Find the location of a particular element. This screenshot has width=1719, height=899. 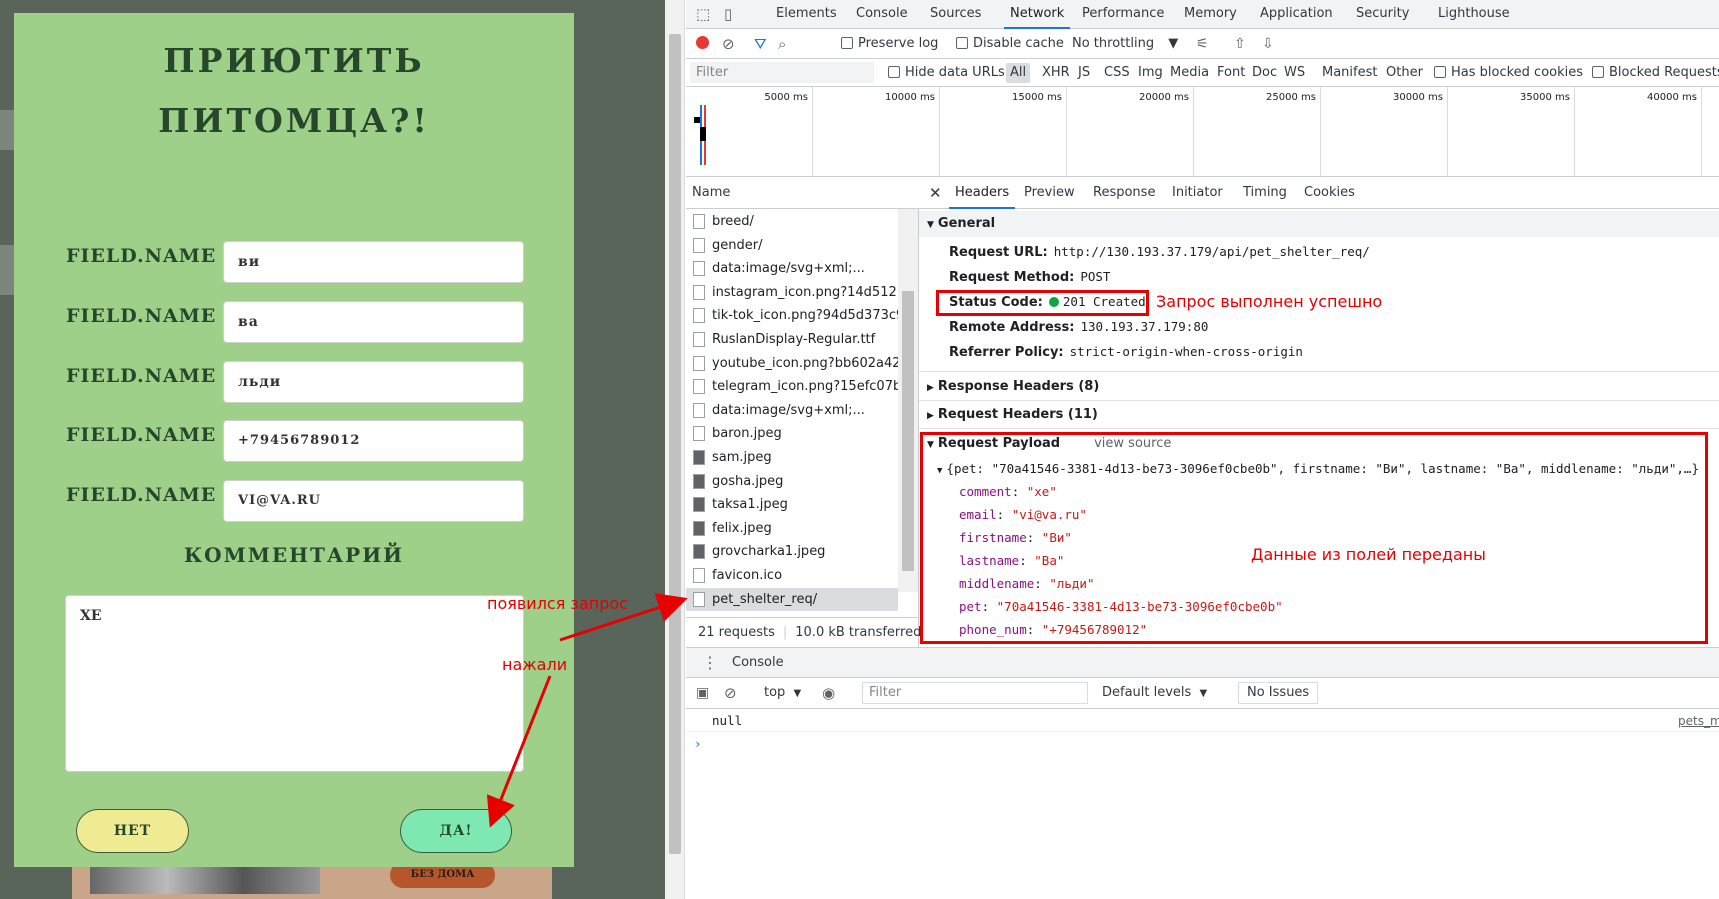

type-filter-all: All is located at coordinates (1018, 73).